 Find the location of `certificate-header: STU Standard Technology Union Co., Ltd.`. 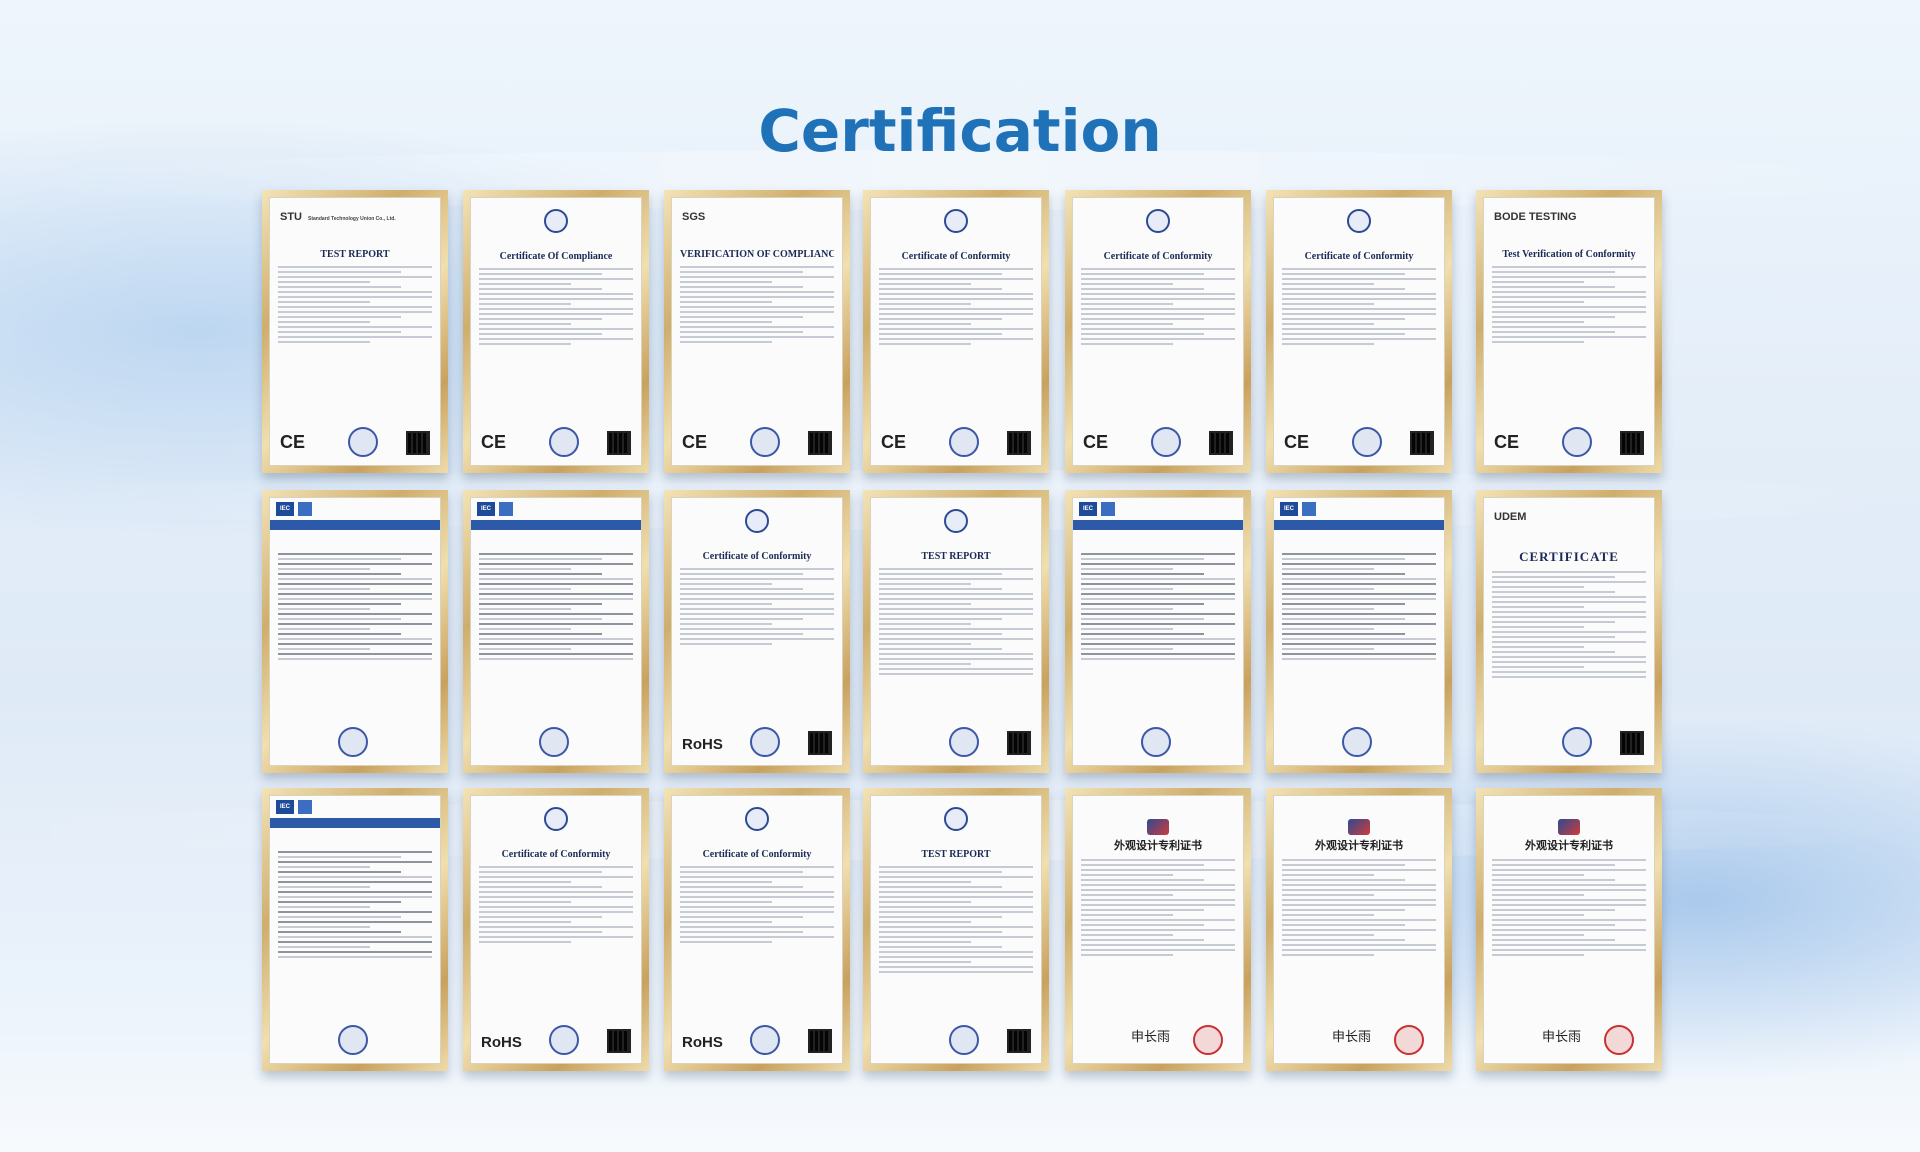

certificate-header: STU Standard Technology Union Co., Ltd. is located at coordinates (355, 227).